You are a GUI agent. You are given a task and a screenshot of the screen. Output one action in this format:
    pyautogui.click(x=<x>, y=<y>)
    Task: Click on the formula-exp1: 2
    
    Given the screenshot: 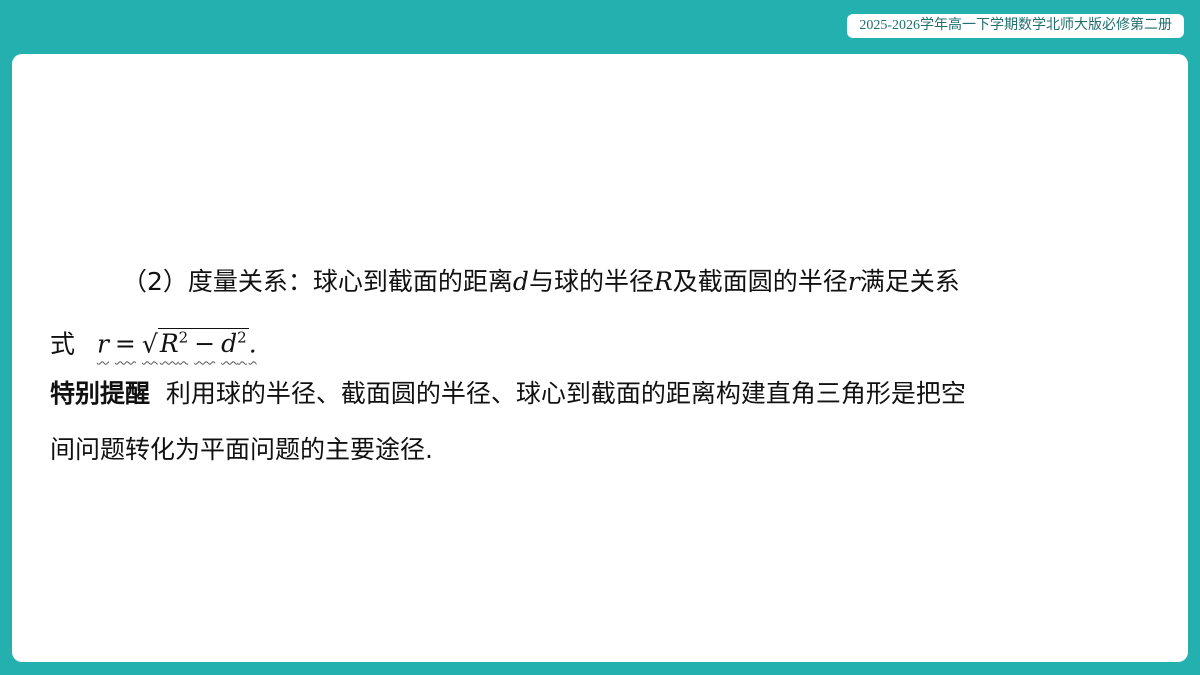 What is the action you would take?
    pyautogui.click(x=183, y=338)
    